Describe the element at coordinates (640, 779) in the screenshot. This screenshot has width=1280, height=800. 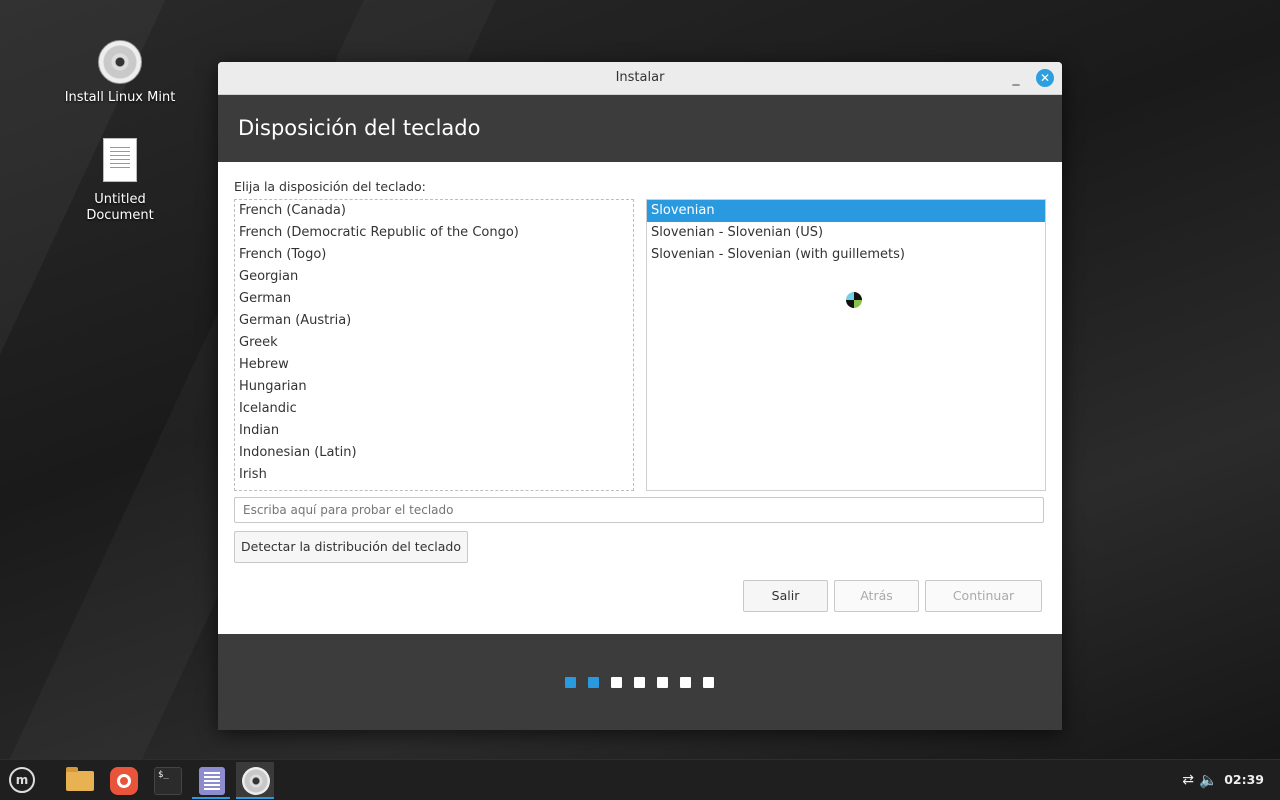
I see `taskbar: m $_ ⇄ 🔈 02:39` at that location.